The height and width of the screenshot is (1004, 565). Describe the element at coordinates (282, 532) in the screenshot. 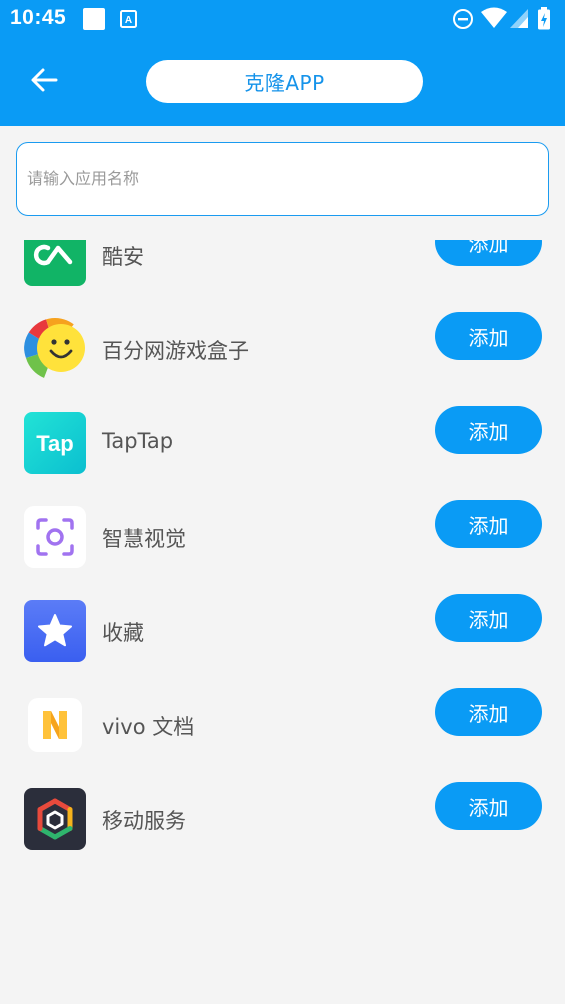

I see `list-item: 智慧视觉 添加` at that location.